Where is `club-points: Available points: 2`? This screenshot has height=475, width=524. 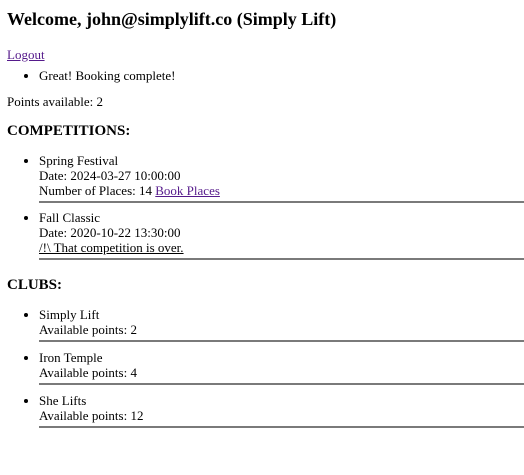 club-points: Available points: 2 is located at coordinates (88, 329).